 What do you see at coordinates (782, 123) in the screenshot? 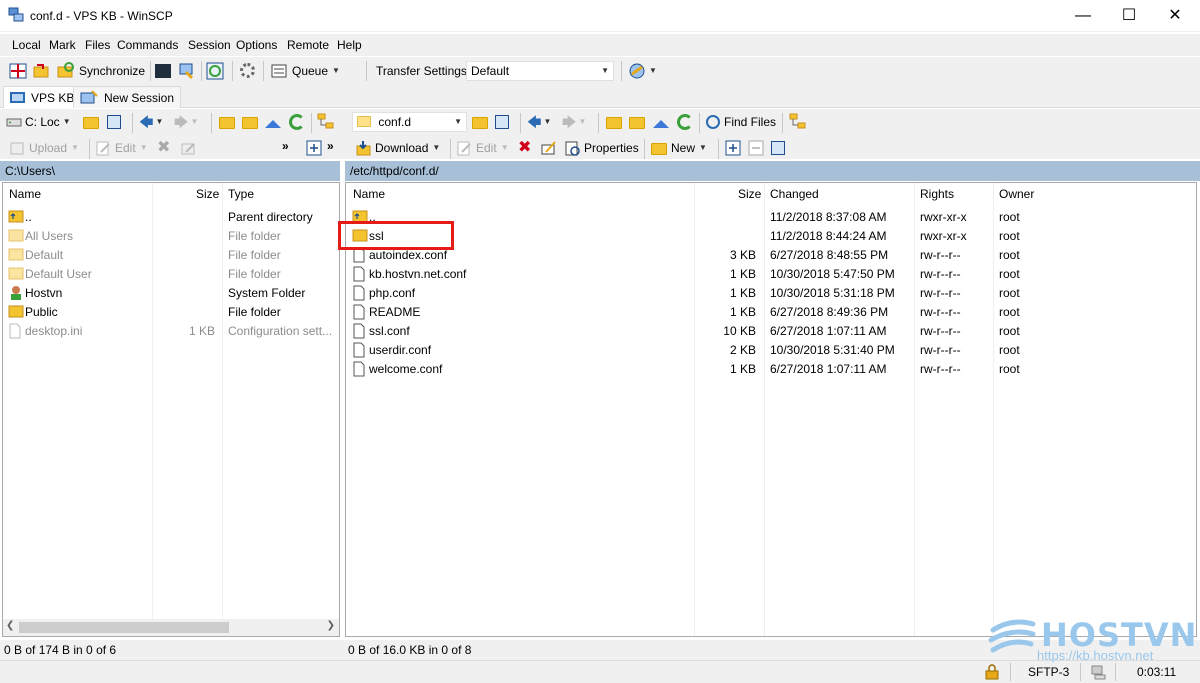
I see `toolbar-separator` at bounding box center [782, 123].